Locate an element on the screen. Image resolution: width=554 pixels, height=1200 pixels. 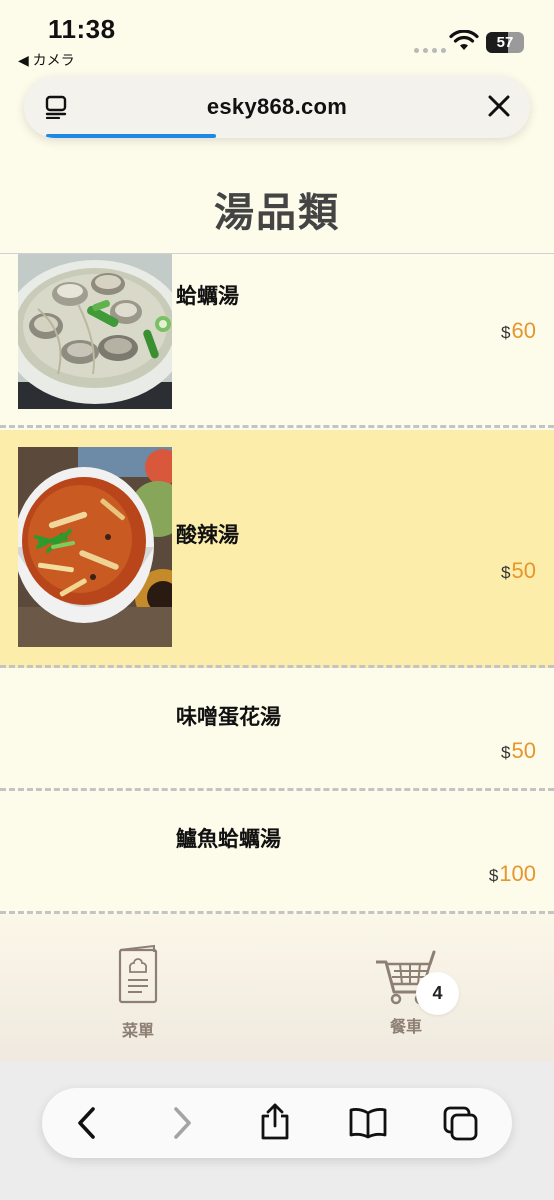
address-bar: esky868.com is located at coordinates (277, 107).